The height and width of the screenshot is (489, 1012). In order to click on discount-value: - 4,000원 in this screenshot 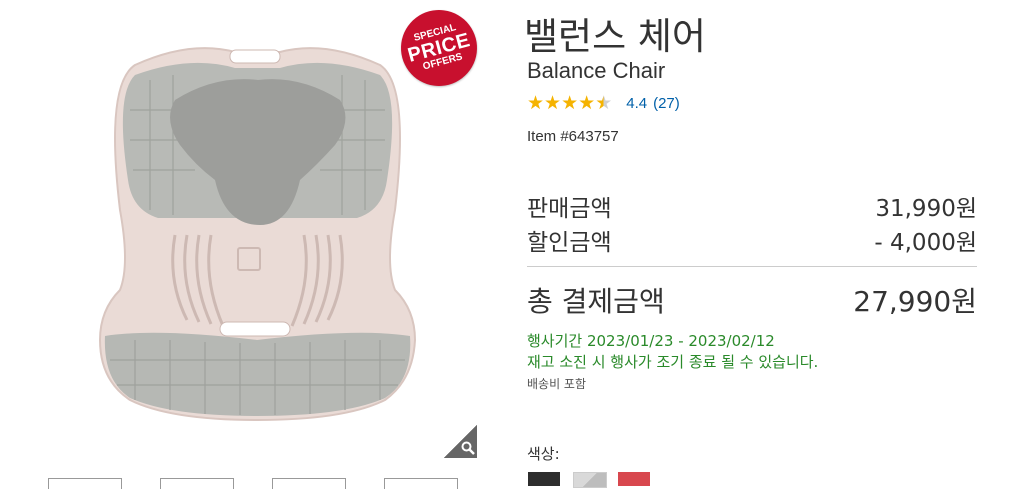, I will do `click(925, 243)`.